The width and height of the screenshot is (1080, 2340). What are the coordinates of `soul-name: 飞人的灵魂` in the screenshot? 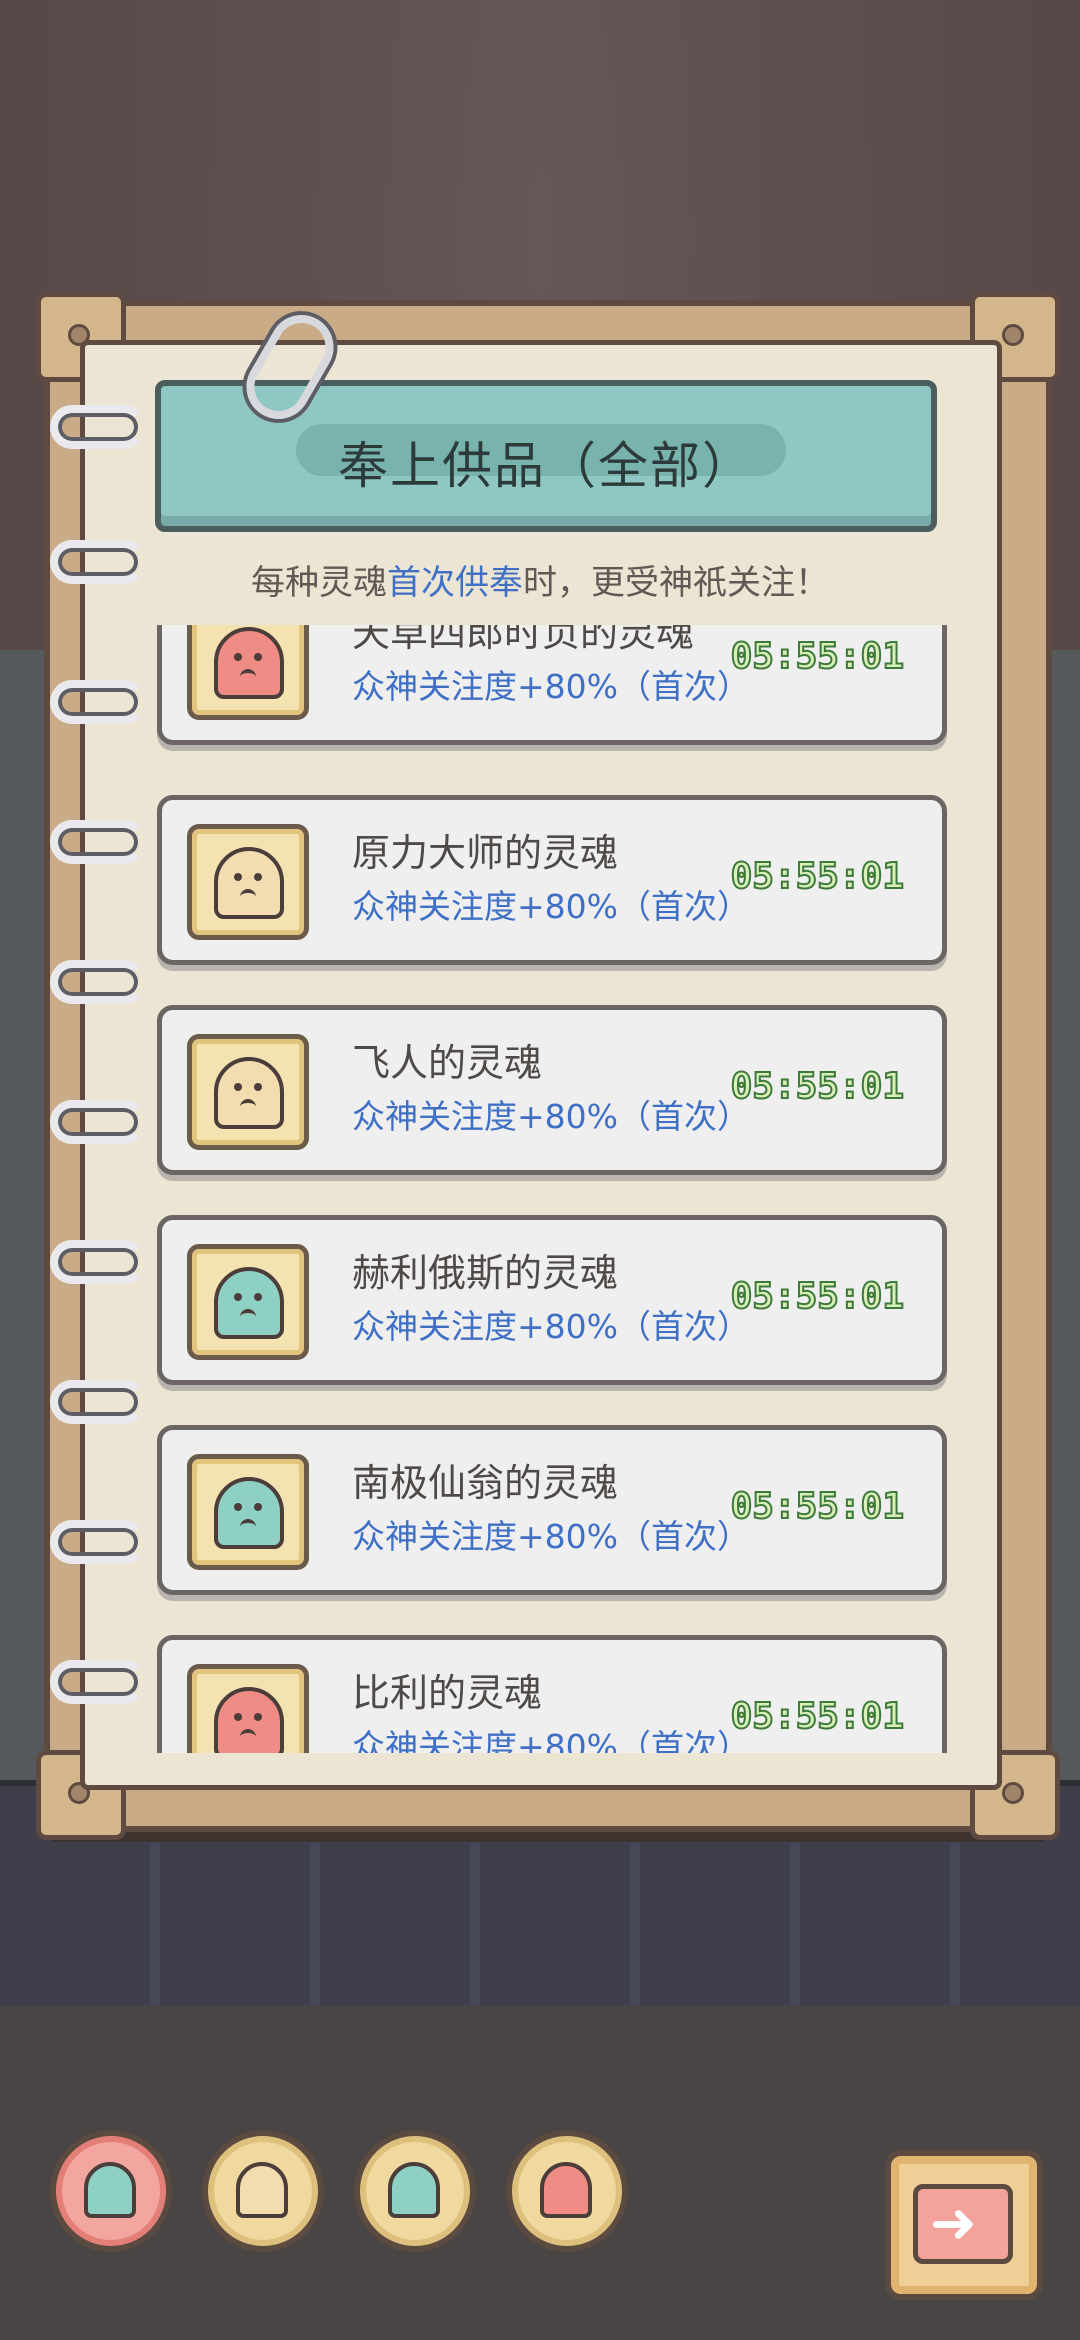 It's located at (447, 1063).